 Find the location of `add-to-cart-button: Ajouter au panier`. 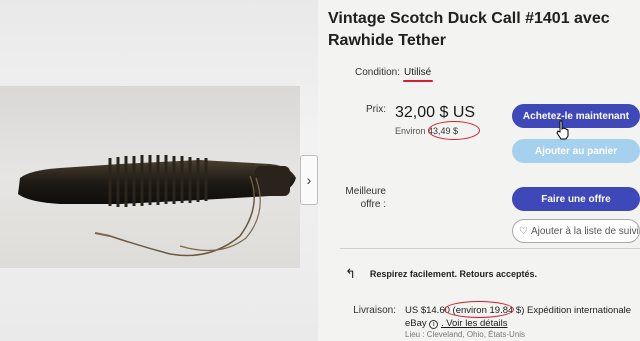

add-to-cart-button: Ajouter au panier is located at coordinates (576, 151).